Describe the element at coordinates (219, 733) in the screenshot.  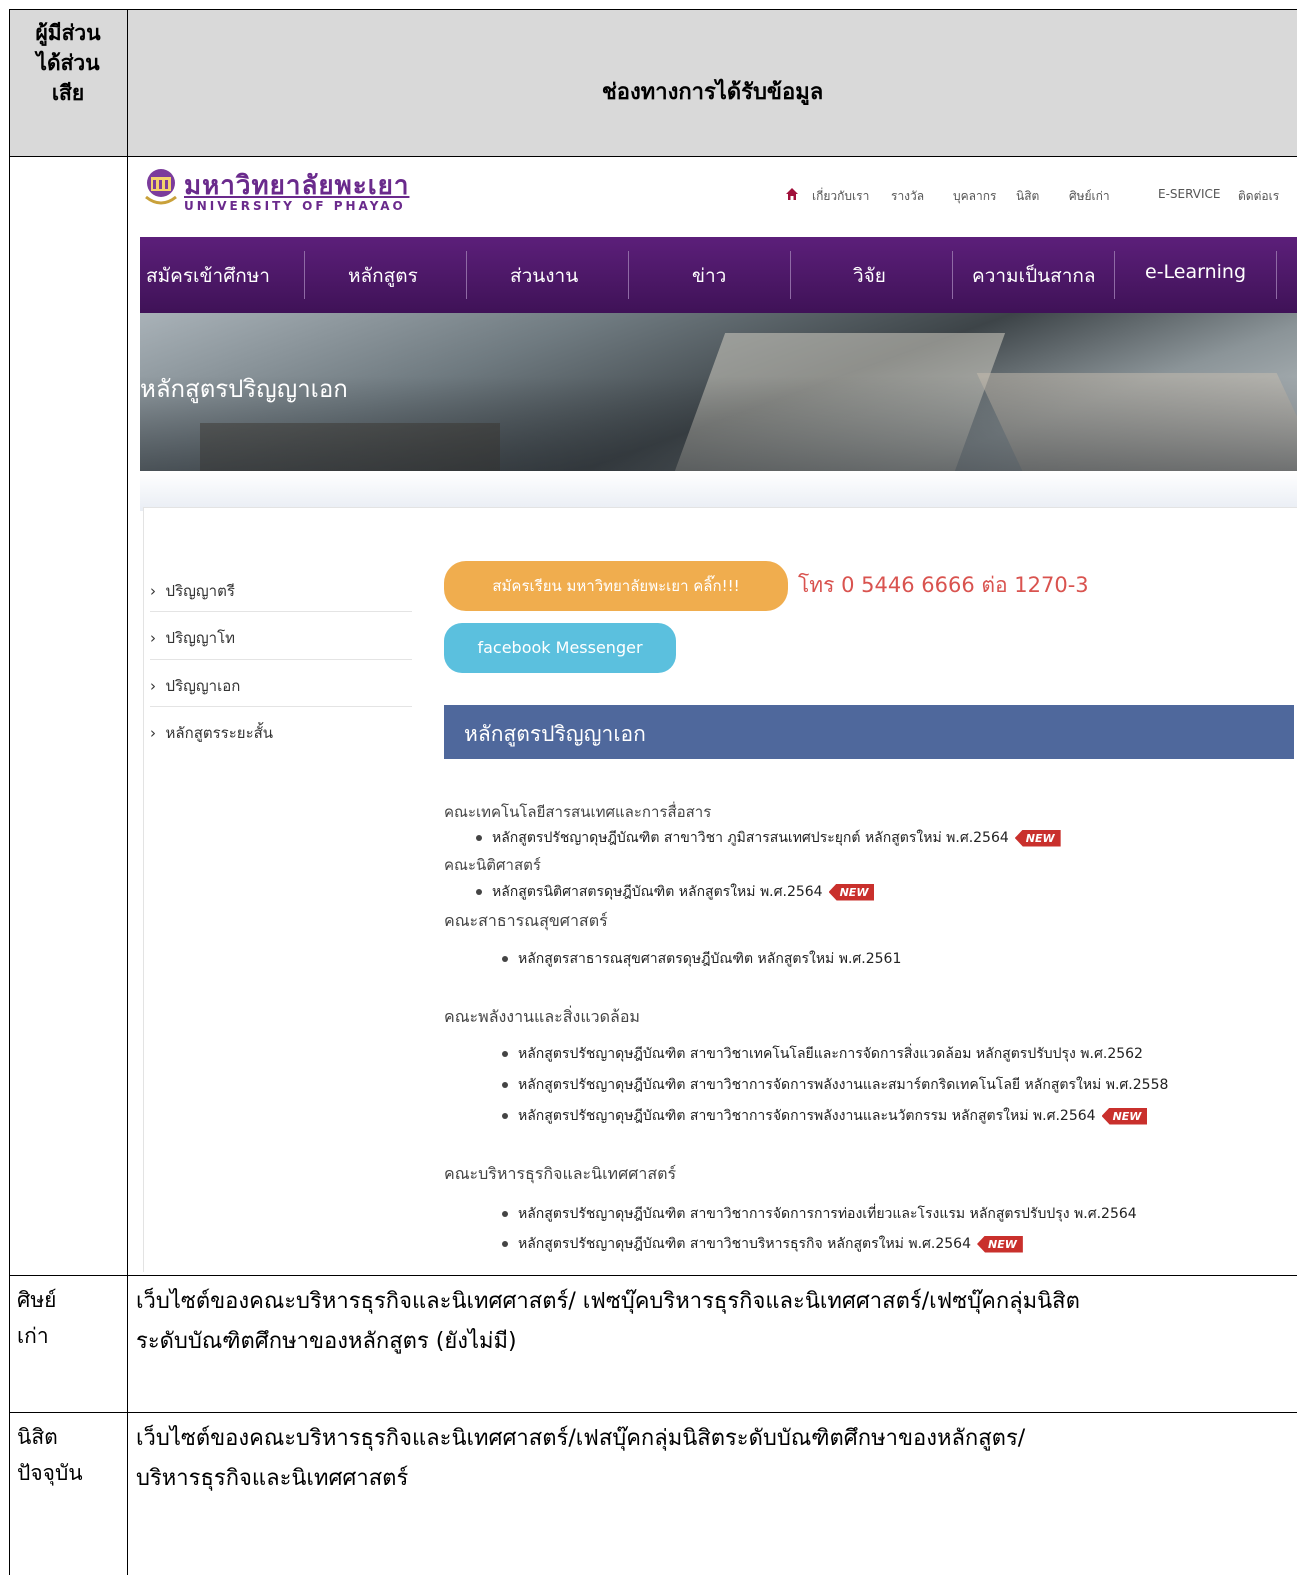
I see `sidebar-item-label: หลักสูตรระยะสั้น` at that location.